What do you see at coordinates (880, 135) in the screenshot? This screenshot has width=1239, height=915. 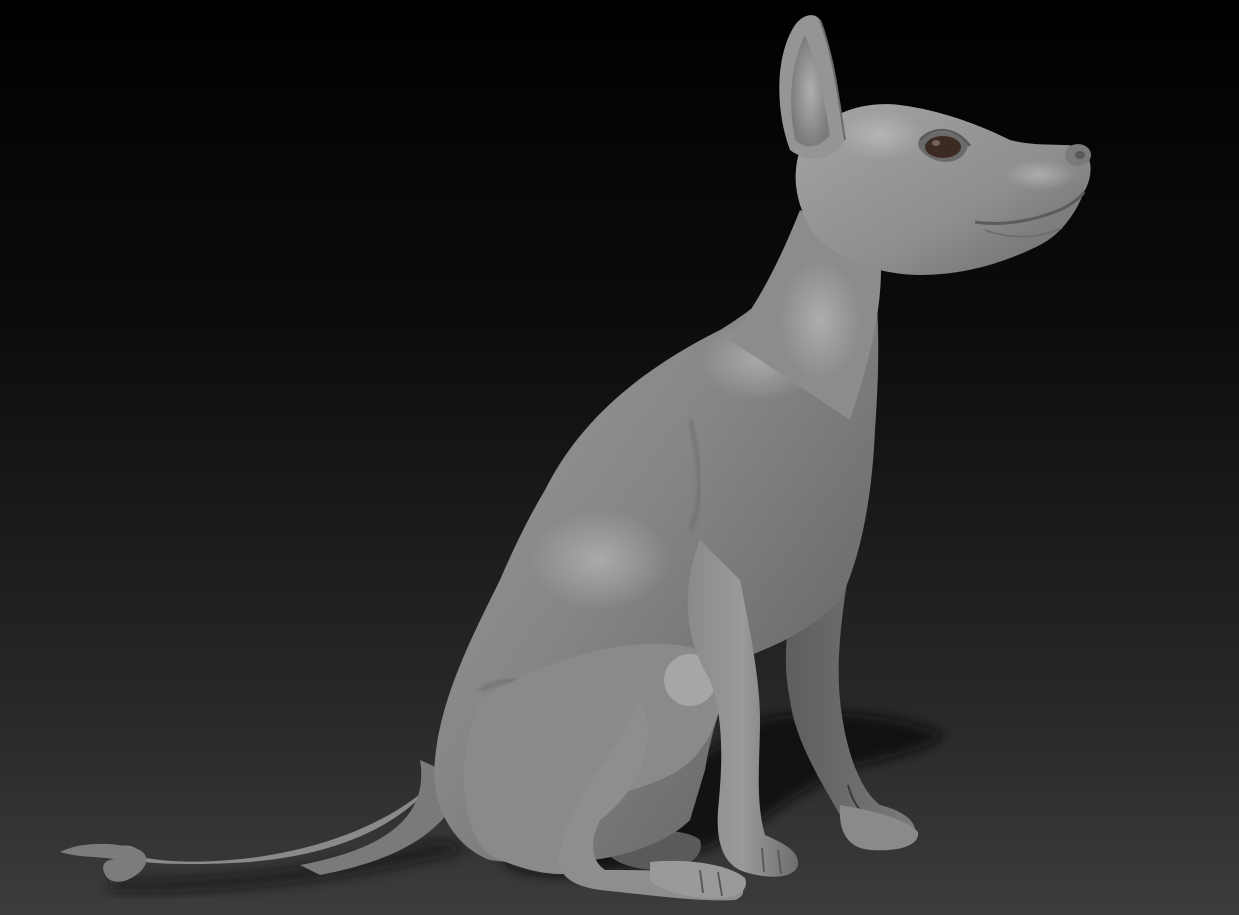 I see `forehead-highlight` at bounding box center [880, 135].